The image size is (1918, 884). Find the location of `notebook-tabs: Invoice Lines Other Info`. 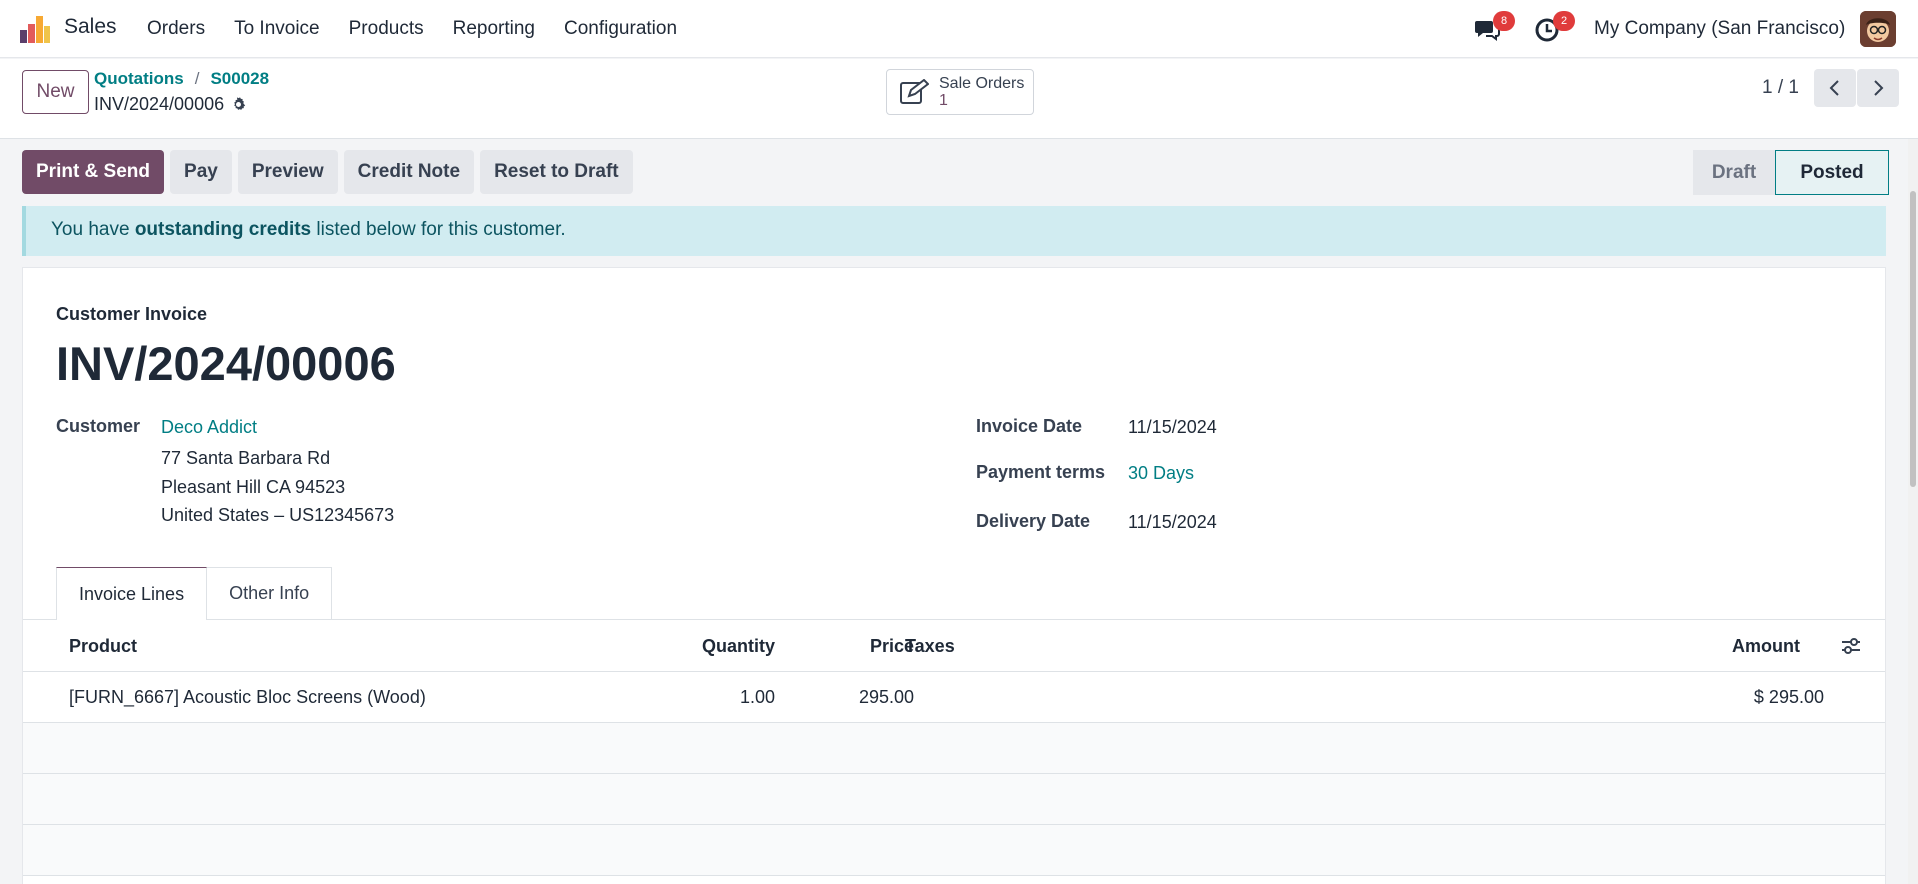

notebook-tabs: Invoice Lines Other Info is located at coordinates (194, 593).